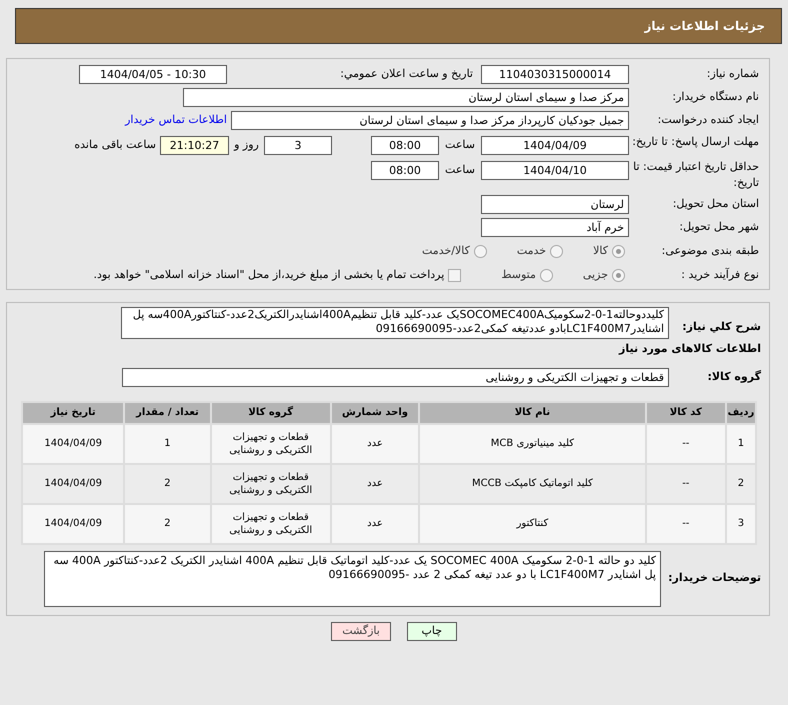  I want to click on field-label: روز و, so click(246, 145).